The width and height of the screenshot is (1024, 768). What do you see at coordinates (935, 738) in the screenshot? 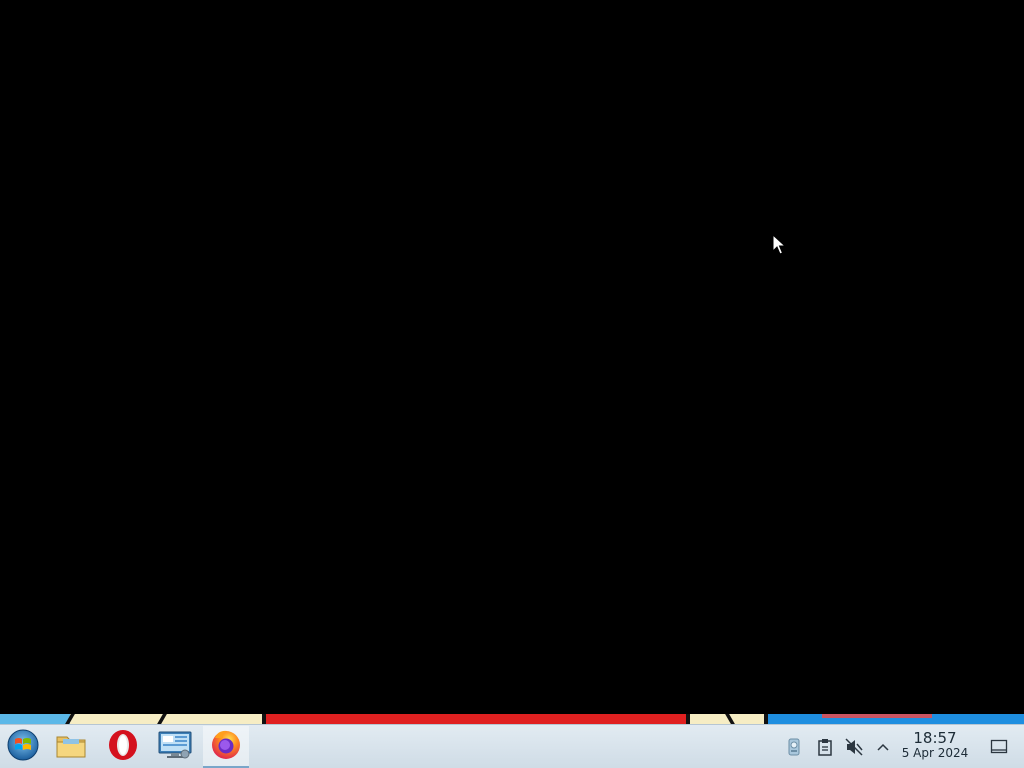
I see `clock-time: 18:57` at bounding box center [935, 738].